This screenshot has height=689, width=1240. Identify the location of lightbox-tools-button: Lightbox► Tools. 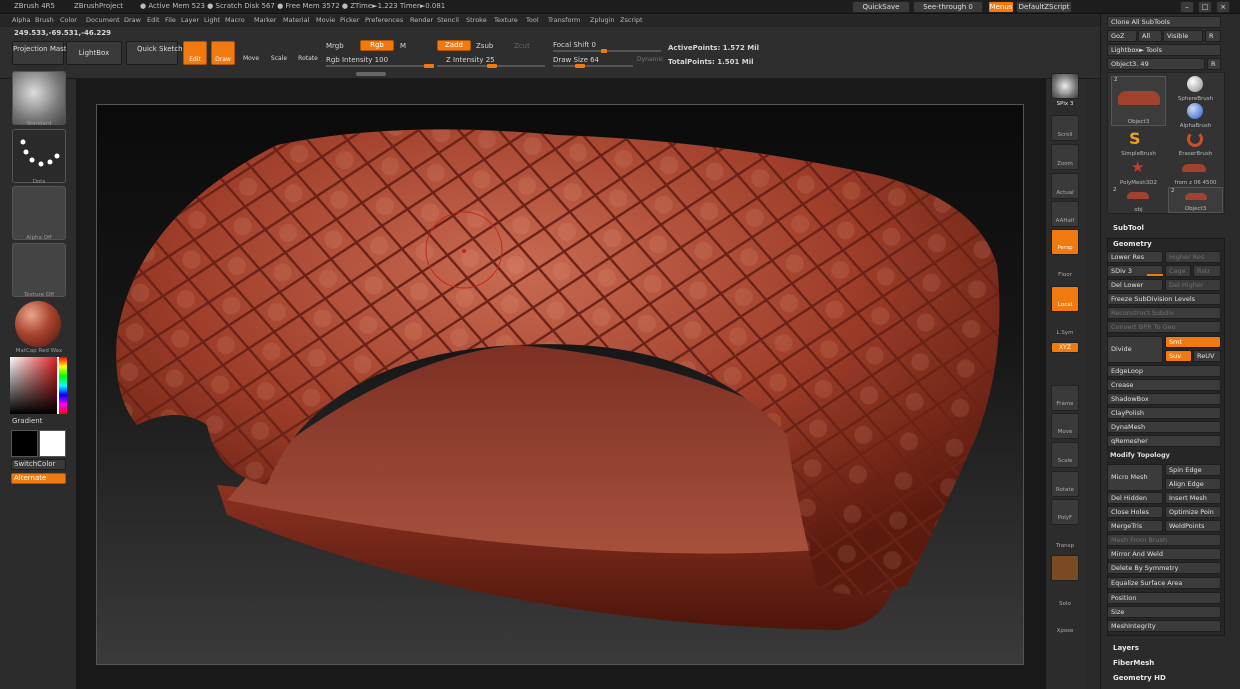
(1164, 50).